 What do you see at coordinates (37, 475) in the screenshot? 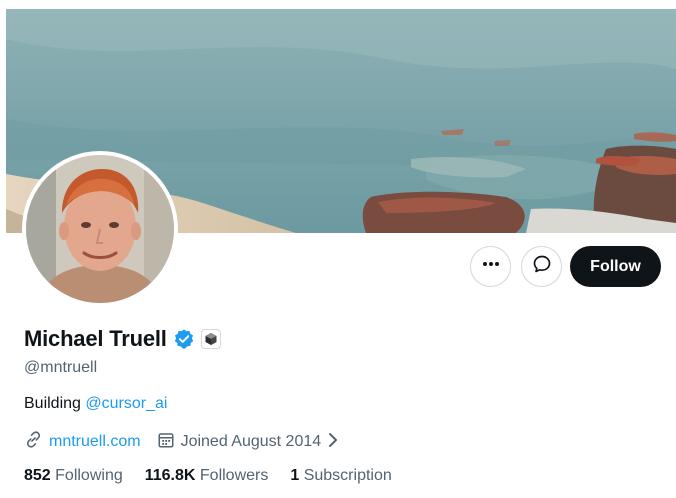
I see `following-count: 852` at bounding box center [37, 475].